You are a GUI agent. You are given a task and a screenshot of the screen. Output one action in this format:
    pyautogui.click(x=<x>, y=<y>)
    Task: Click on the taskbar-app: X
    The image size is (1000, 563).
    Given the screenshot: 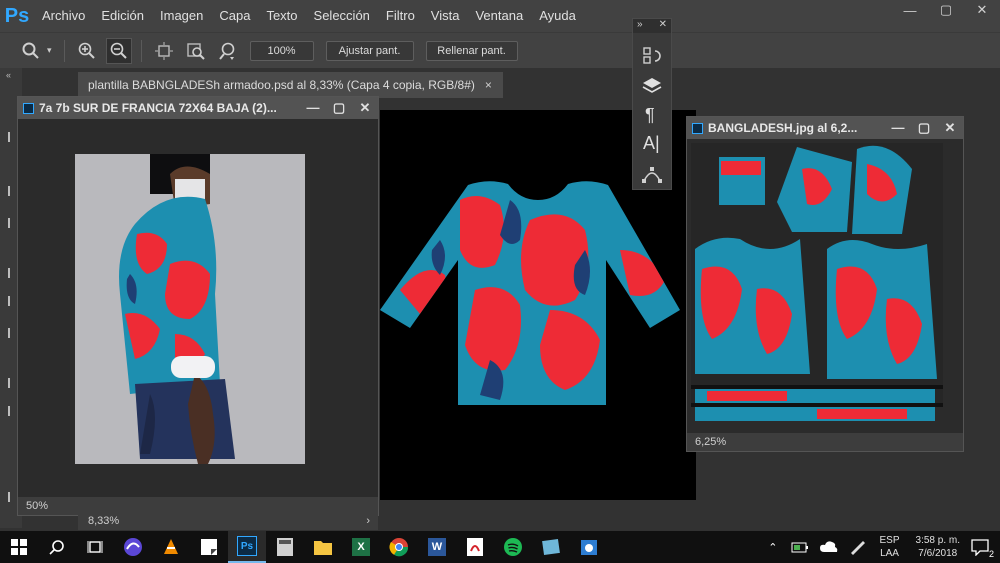 What is the action you would take?
    pyautogui.click(x=361, y=547)
    